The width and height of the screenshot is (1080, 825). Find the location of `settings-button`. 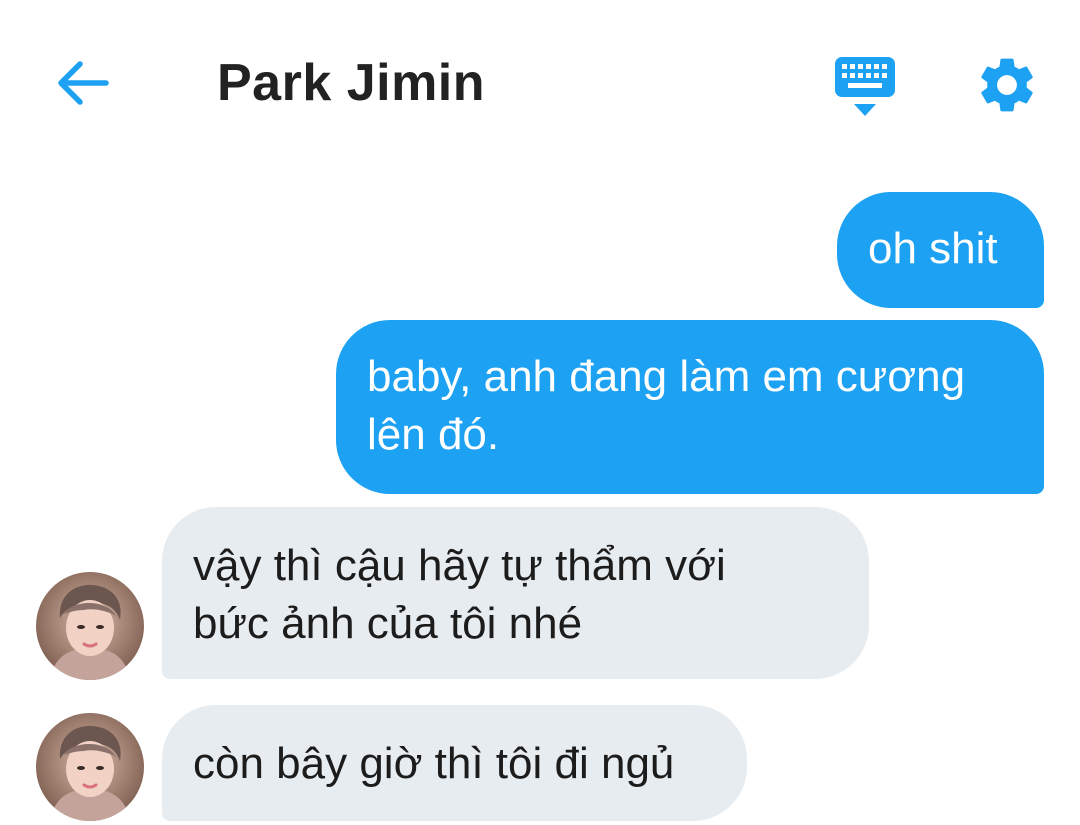

settings-button is located at coordinates (1008, 85).